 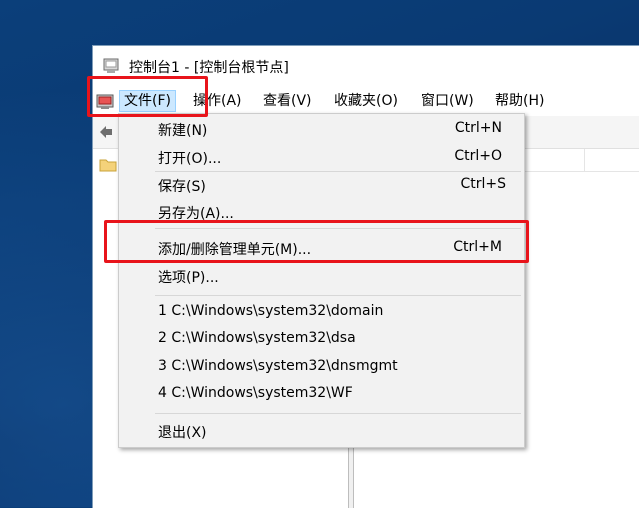 I want to click on menu-item-recent-4: 4 C:\Windows\system32\WF, so click(x=321, y=395).